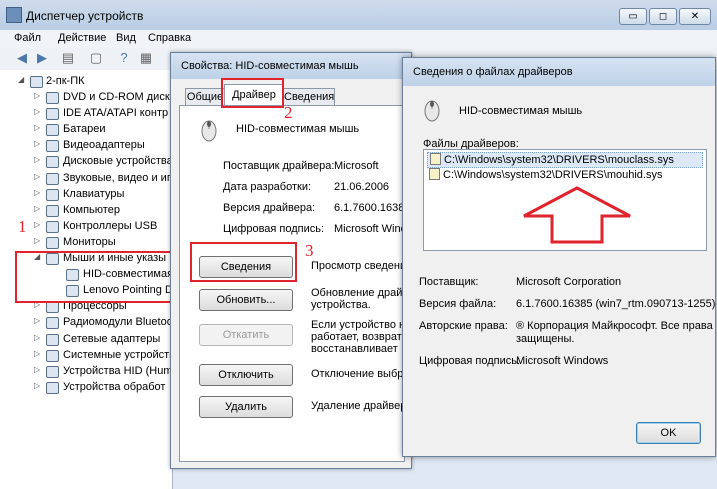 The width and height of the screenshot is (717, 489). I want to click on tree-item-label: Мониторы, so click(89, 241).